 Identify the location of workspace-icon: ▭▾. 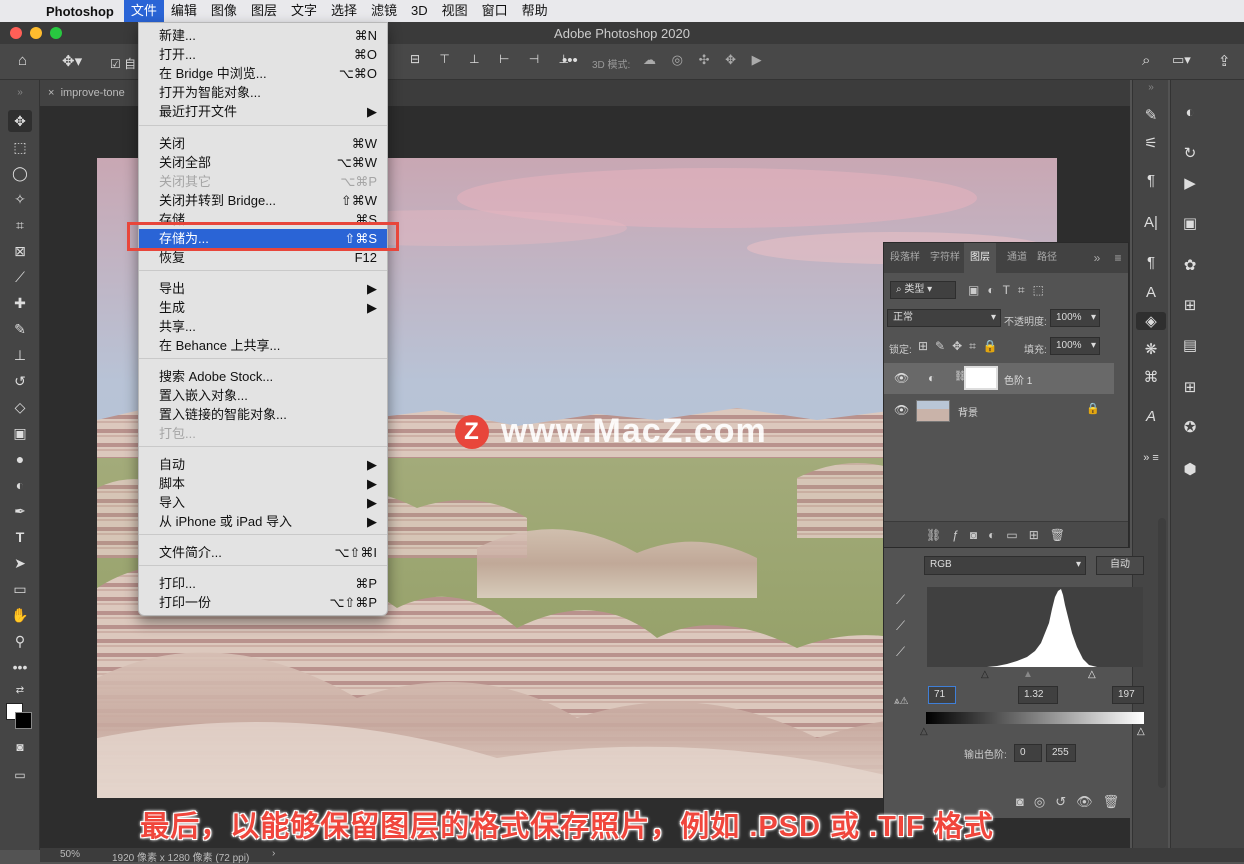
(1181, 60).